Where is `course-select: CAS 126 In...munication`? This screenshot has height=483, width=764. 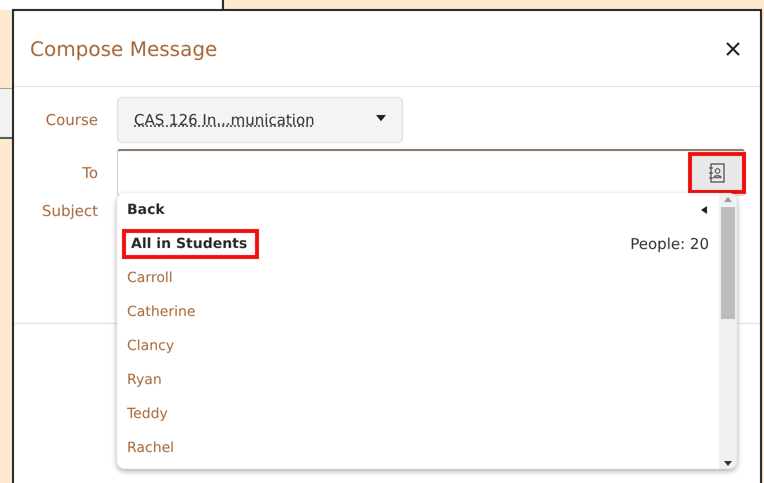
course-select: CAS 126 In...munication is located at coordinates (260, 120).